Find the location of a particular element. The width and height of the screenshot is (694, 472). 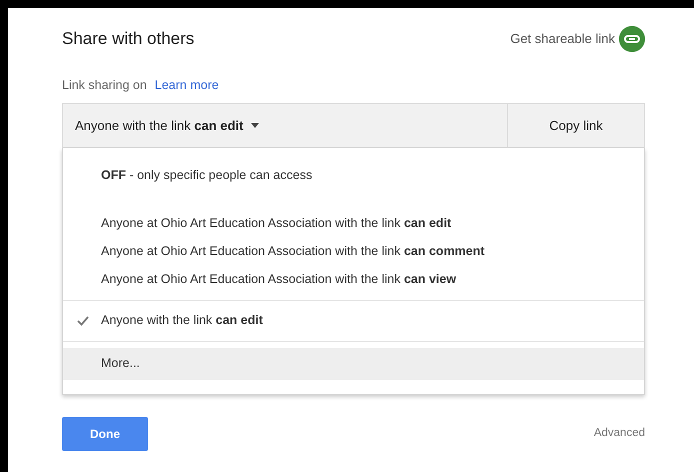

caret-icon is located at coordinates (255, 125).